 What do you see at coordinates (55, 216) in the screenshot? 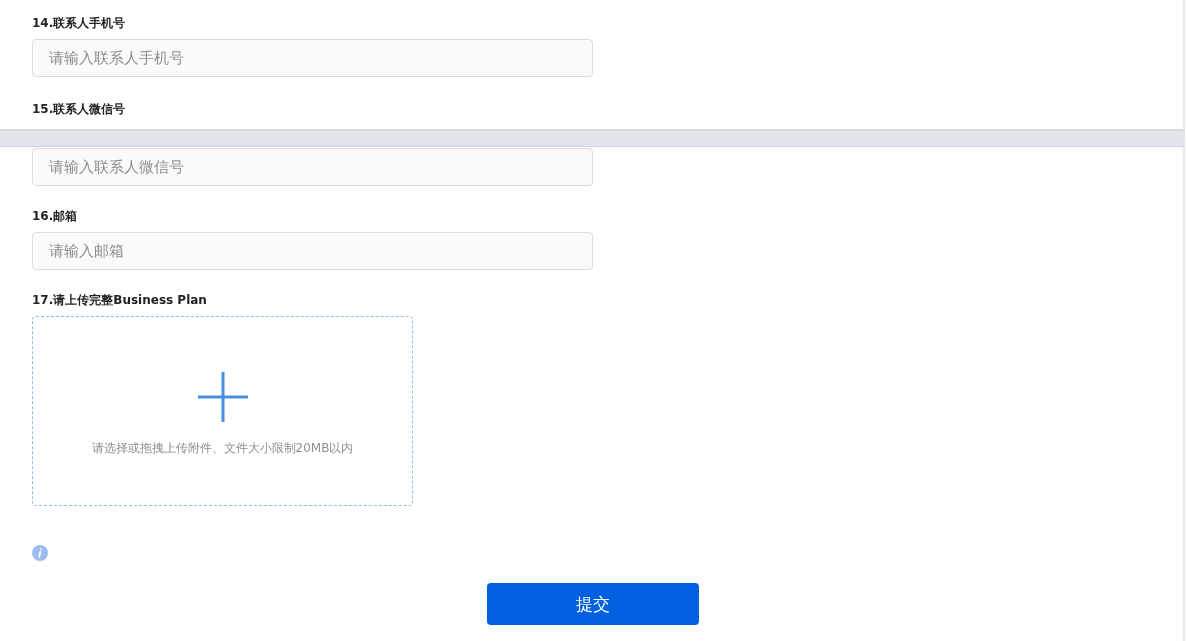
I see `field-label: 16.邮箱` at bounding box center [55, 216].